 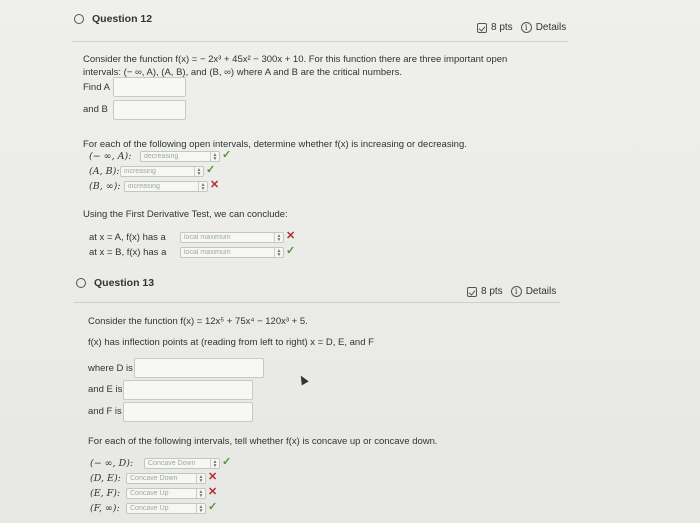 What do you see at coordinates (128, 252) in the screenshot?
I see `conclusion-label: at x = B, f(x) has a` at bounding box center [128, 252].